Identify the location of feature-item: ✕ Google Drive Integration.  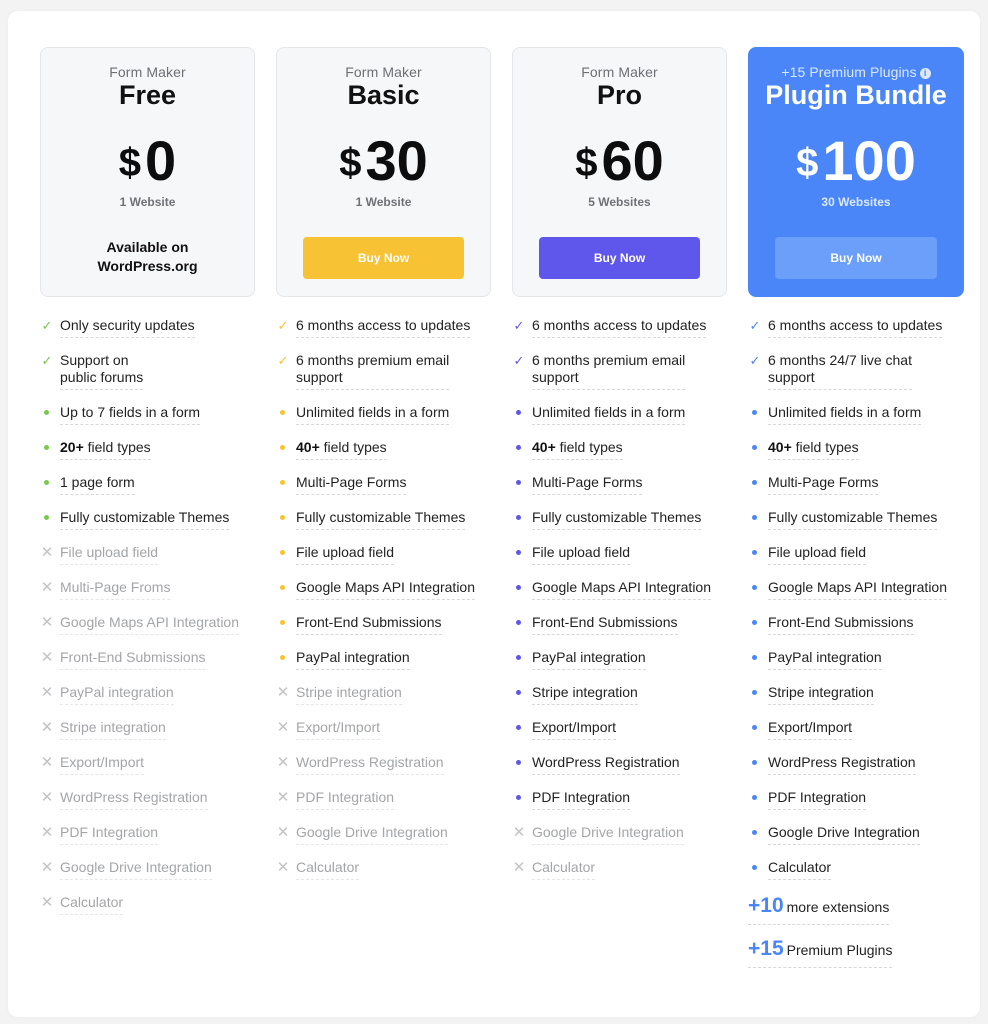
(383, 834).